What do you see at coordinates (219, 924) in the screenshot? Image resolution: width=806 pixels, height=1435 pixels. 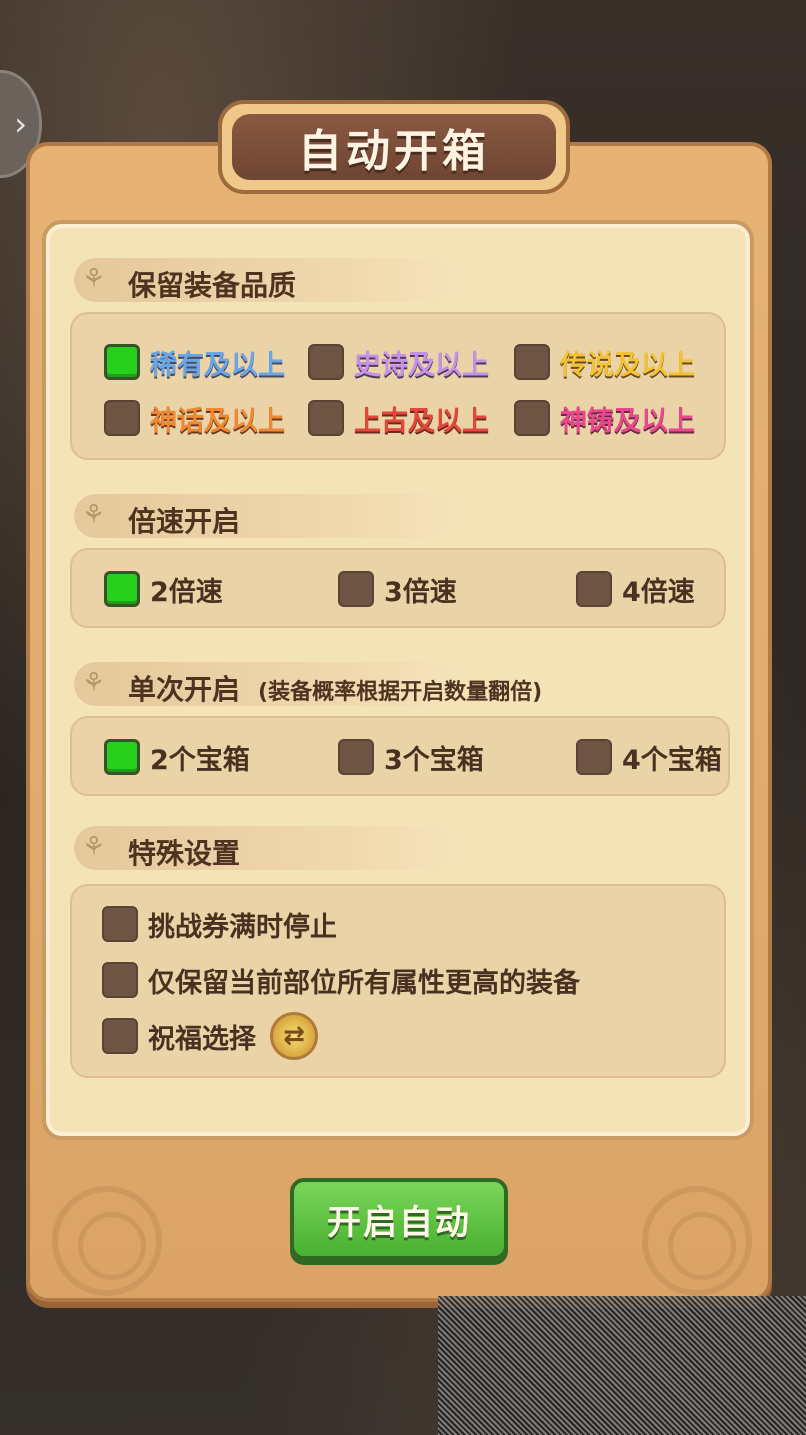 I see `option-stop-when-tickets-full: 挑战券满时停止` at bounding box center [219, 924].